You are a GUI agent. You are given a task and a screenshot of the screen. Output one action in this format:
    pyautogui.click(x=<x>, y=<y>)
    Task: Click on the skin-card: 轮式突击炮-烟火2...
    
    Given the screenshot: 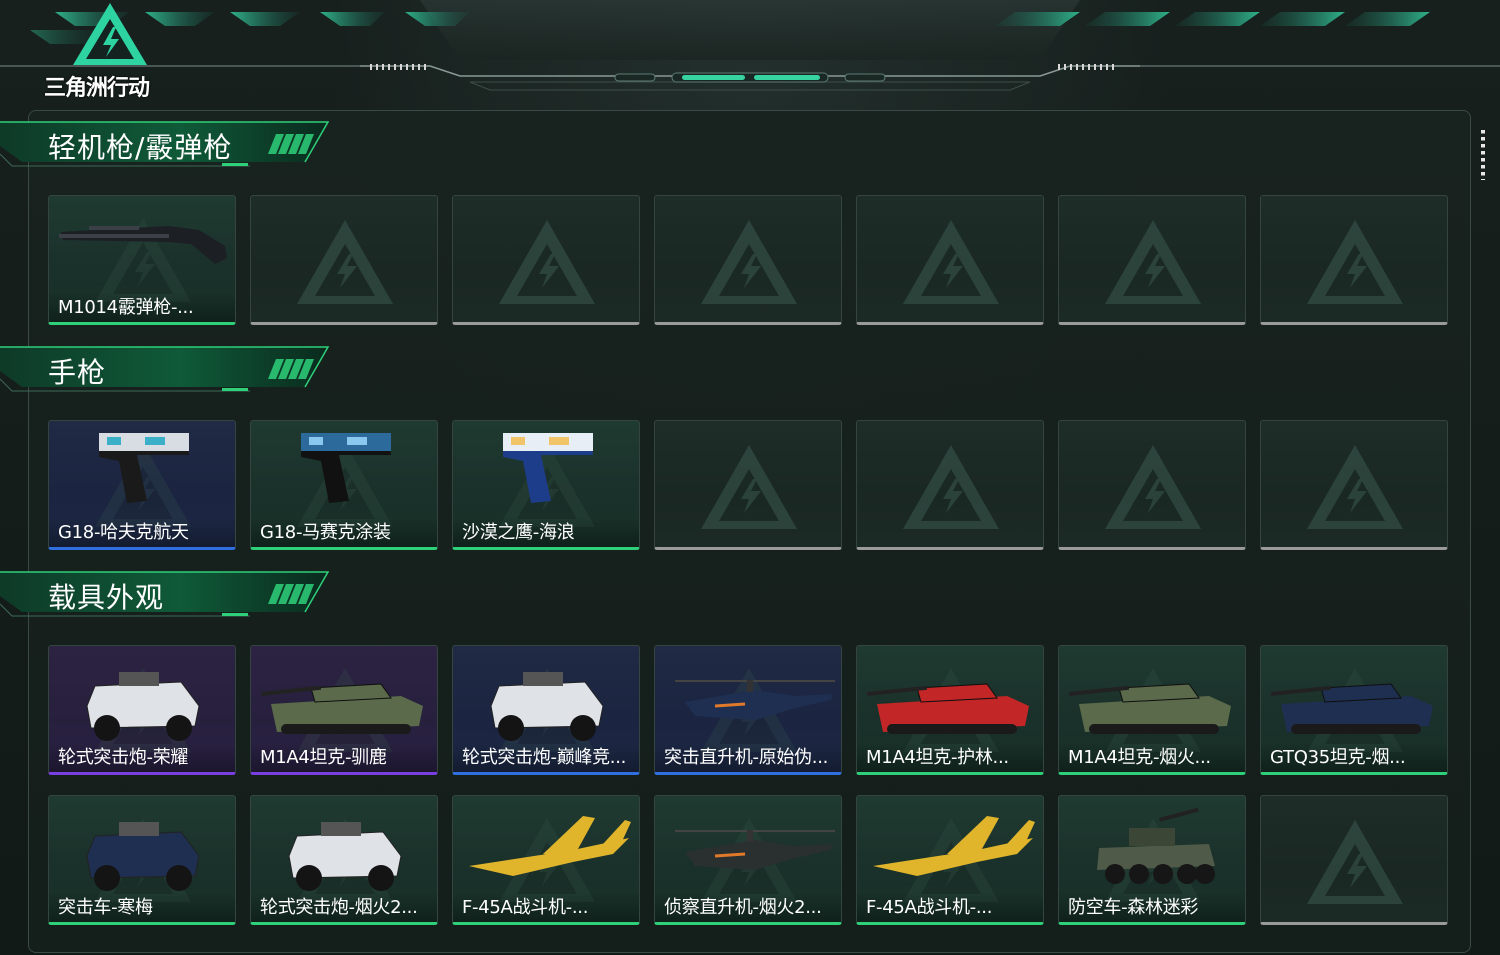 What is the action you would take?
    pyautogui.click(x=344, y=860)
    